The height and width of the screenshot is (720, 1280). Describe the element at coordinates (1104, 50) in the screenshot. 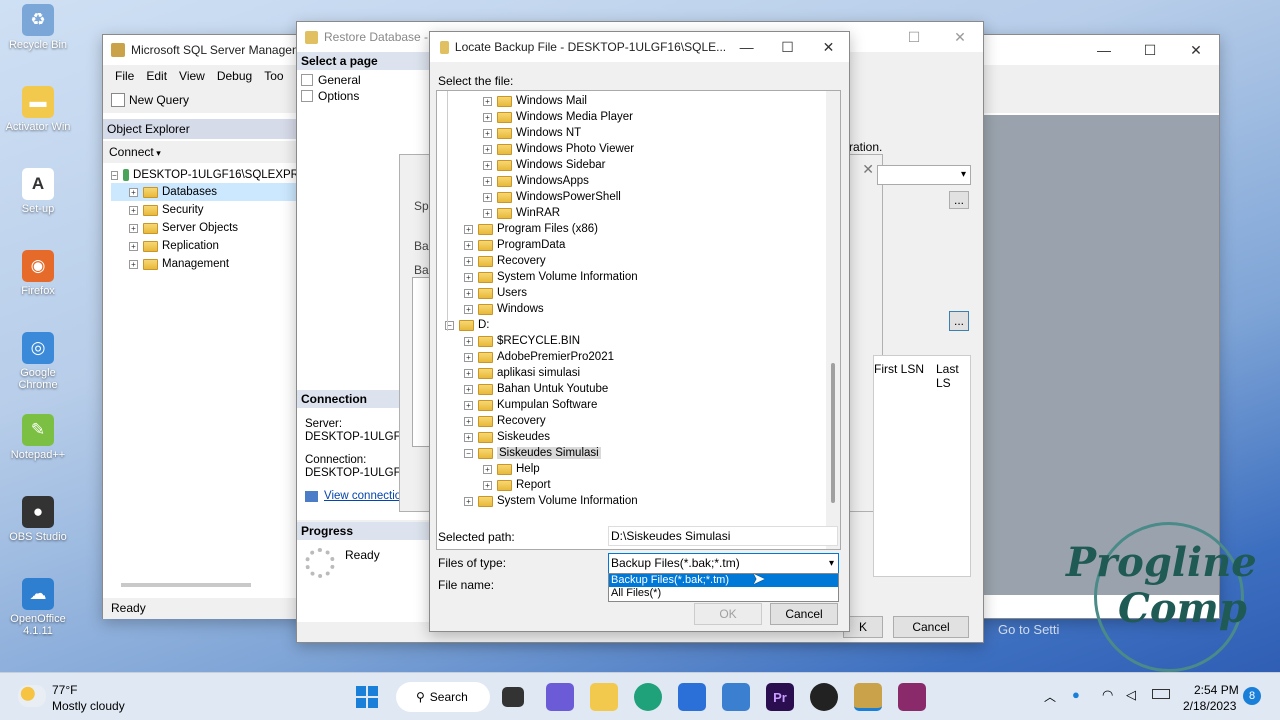

I see `ssms-minimize-button: —` at that location.